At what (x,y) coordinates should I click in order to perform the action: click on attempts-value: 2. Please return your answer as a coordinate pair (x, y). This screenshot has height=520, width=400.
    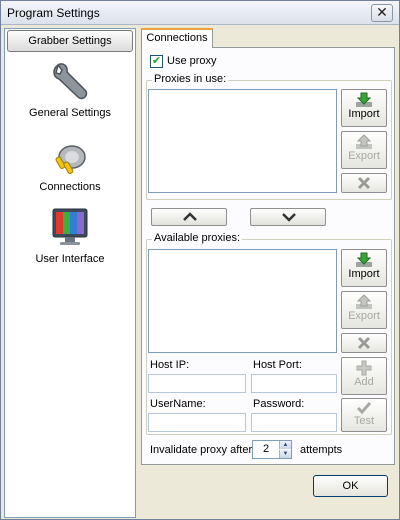
    Looking at the image, I should click on (266, 449).